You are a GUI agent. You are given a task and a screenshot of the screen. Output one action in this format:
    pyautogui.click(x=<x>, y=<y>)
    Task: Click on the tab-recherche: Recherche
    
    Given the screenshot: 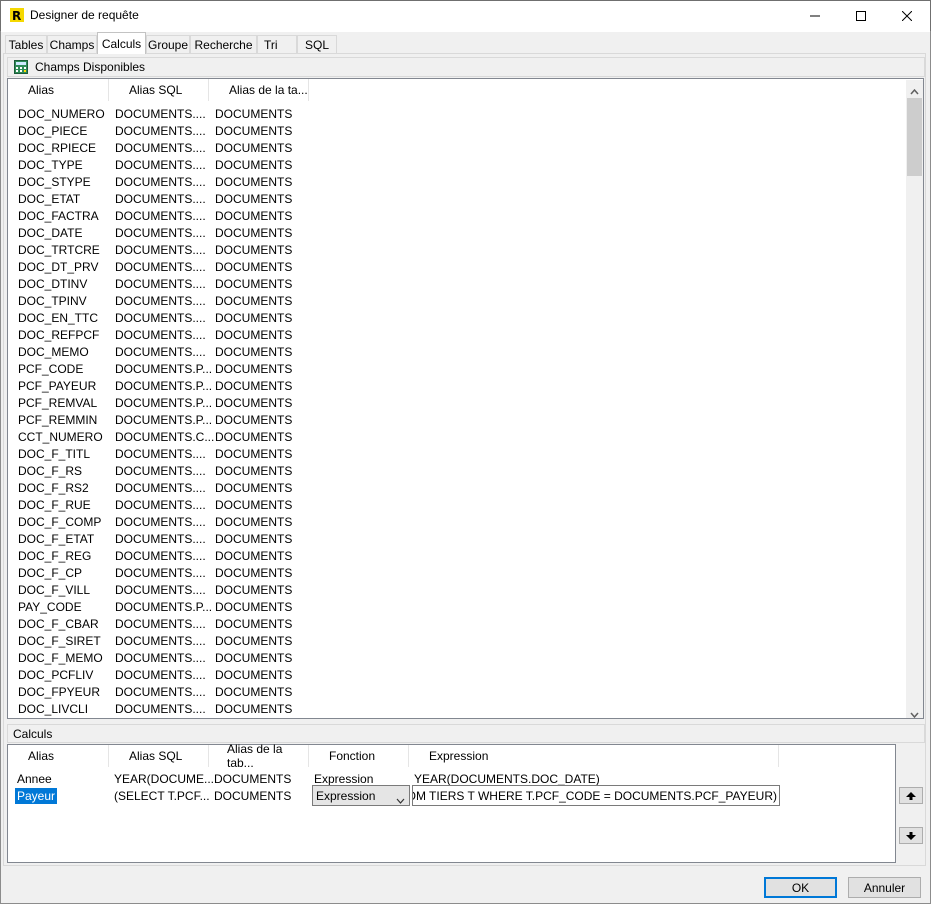 What is the action you would take?
    pyautogui.click(x=223, y=44)
    